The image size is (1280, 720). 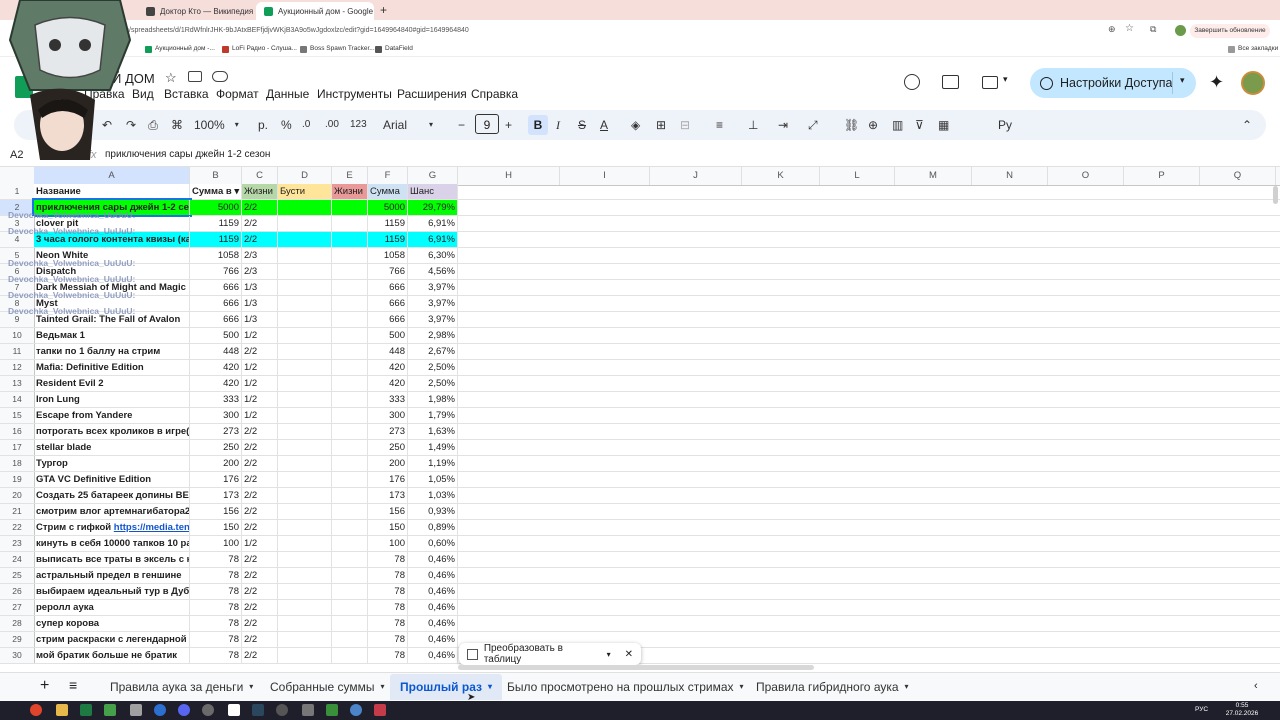 What do you see at coordinates (509, 176) in the screenshot?
I see `column-header: H` at bounding box center [509, 176].